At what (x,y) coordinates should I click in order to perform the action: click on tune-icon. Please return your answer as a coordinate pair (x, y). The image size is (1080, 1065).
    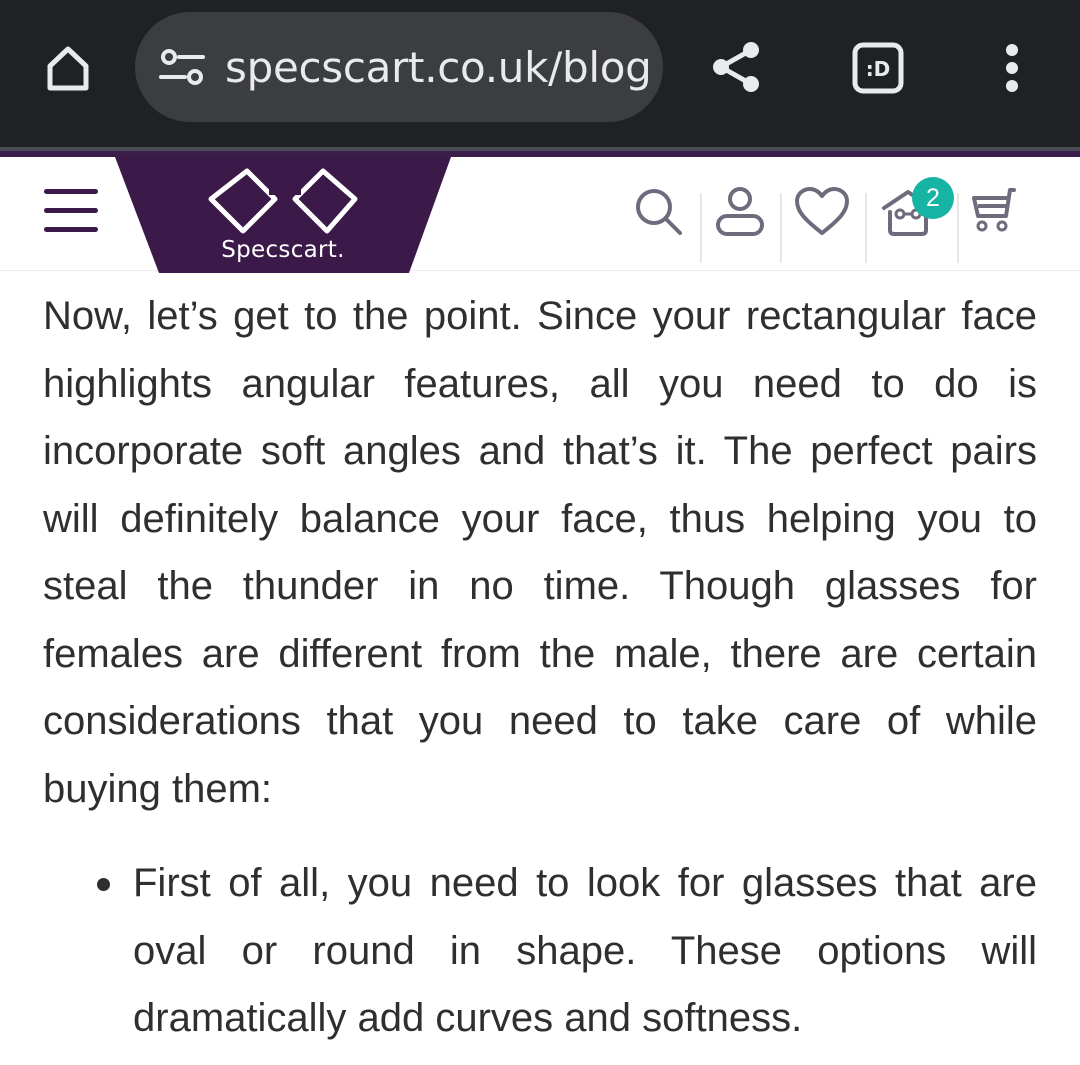
    Looking at the image, I should click on (182, 67).